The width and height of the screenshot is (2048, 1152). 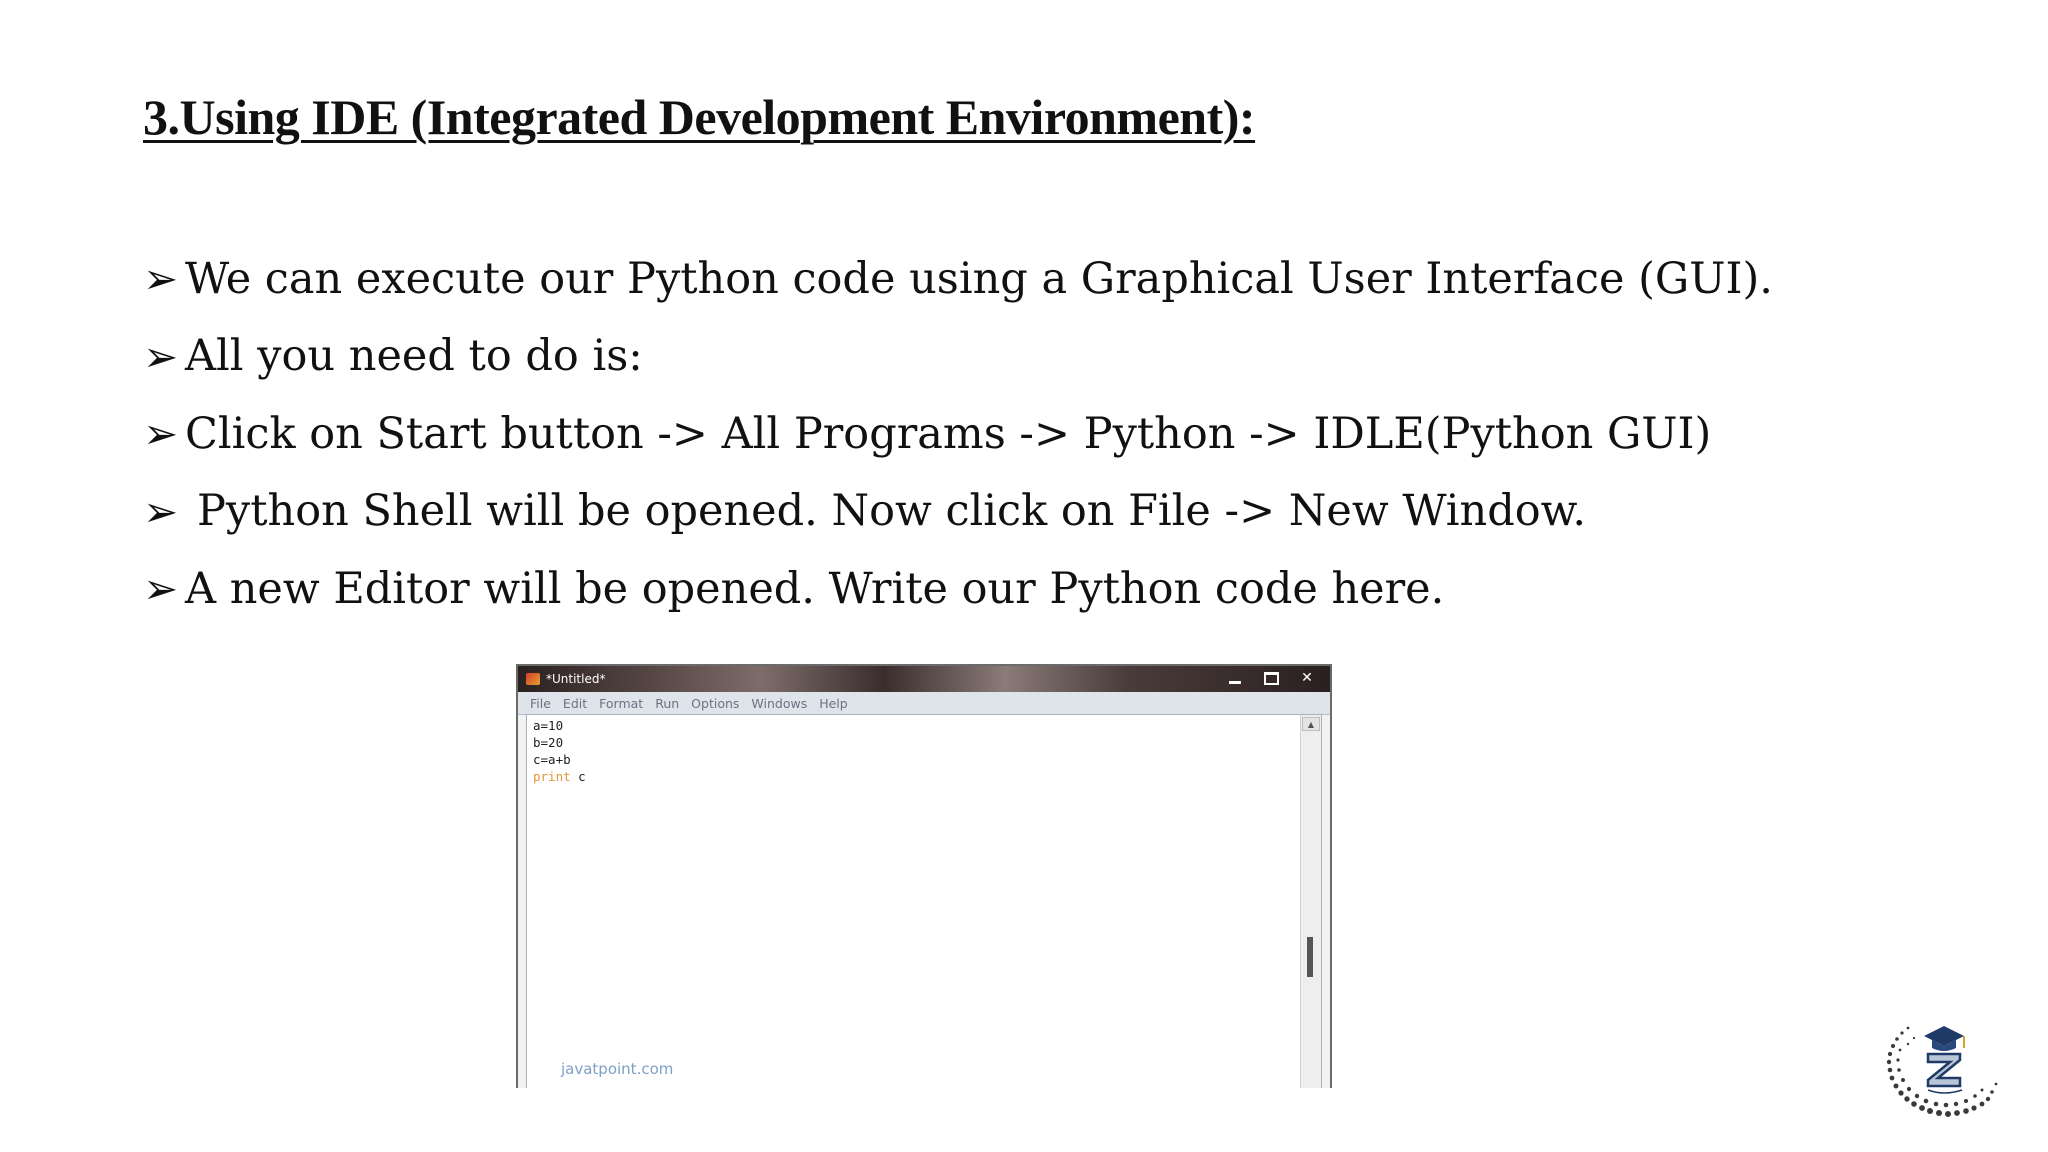 I want to click on idle-scrollbar: ▲, so click(x=1310, y=901).